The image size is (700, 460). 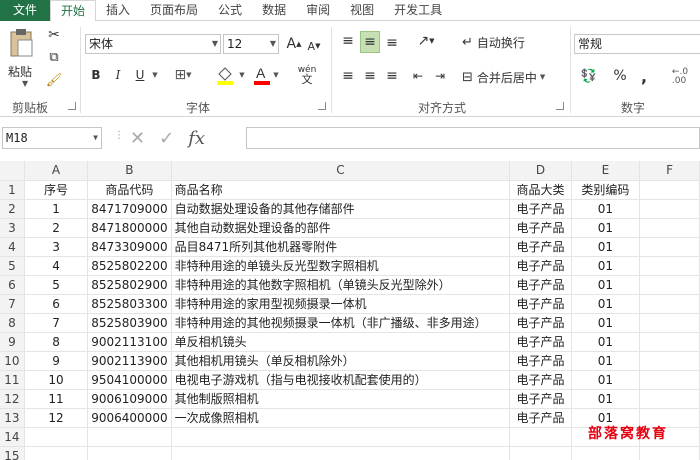 What do you see at coordinates (370, 42) in the screenshot?
I see `align-middle-icon: ≡` at bounding box center [370, 42].